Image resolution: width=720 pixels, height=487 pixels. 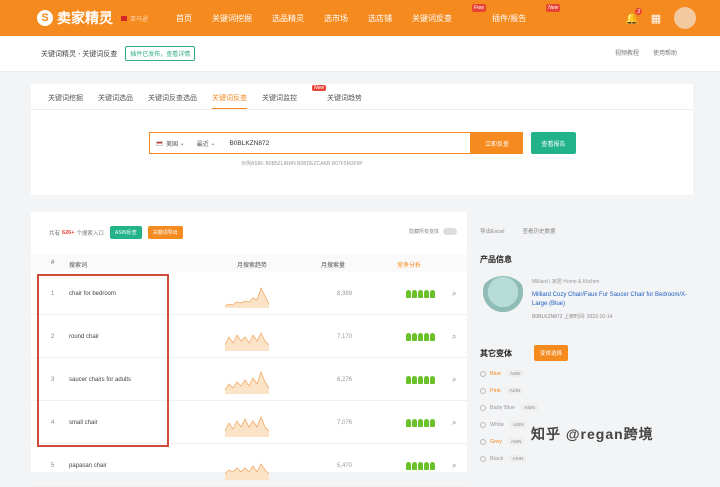 I want to click on variant-item: Grey ASIN, so click(x=509, y=441).